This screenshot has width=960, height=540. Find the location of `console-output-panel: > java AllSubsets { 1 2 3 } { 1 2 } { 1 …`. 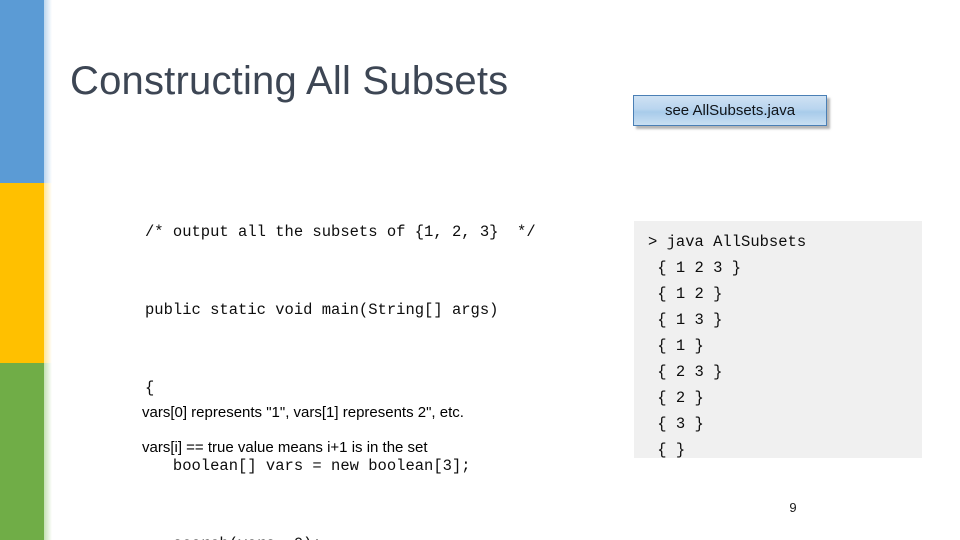

console-output-panel: > java AllSubsets { 1 2 3 } { 1 2 } { 1 … is located at coordinates (778, 340).